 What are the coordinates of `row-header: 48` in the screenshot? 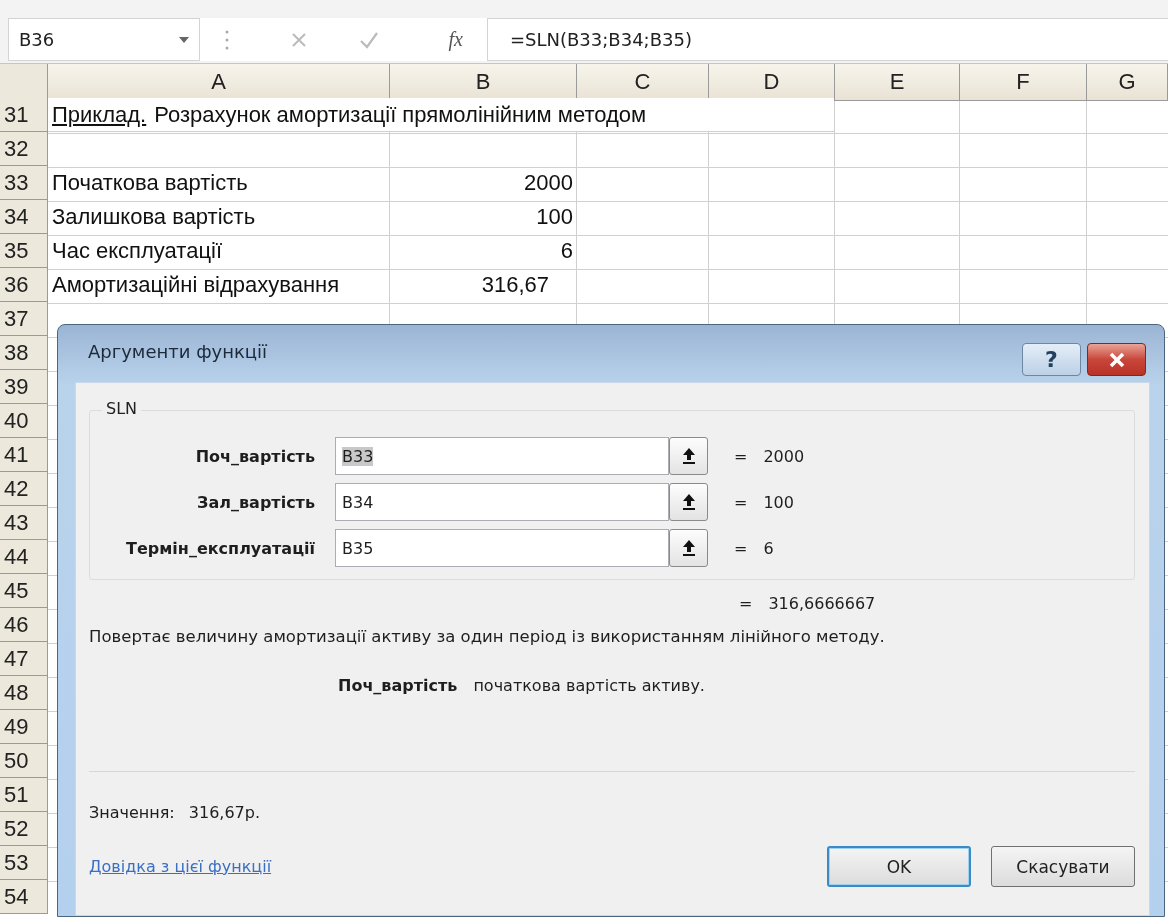 It's located at (24, 693).